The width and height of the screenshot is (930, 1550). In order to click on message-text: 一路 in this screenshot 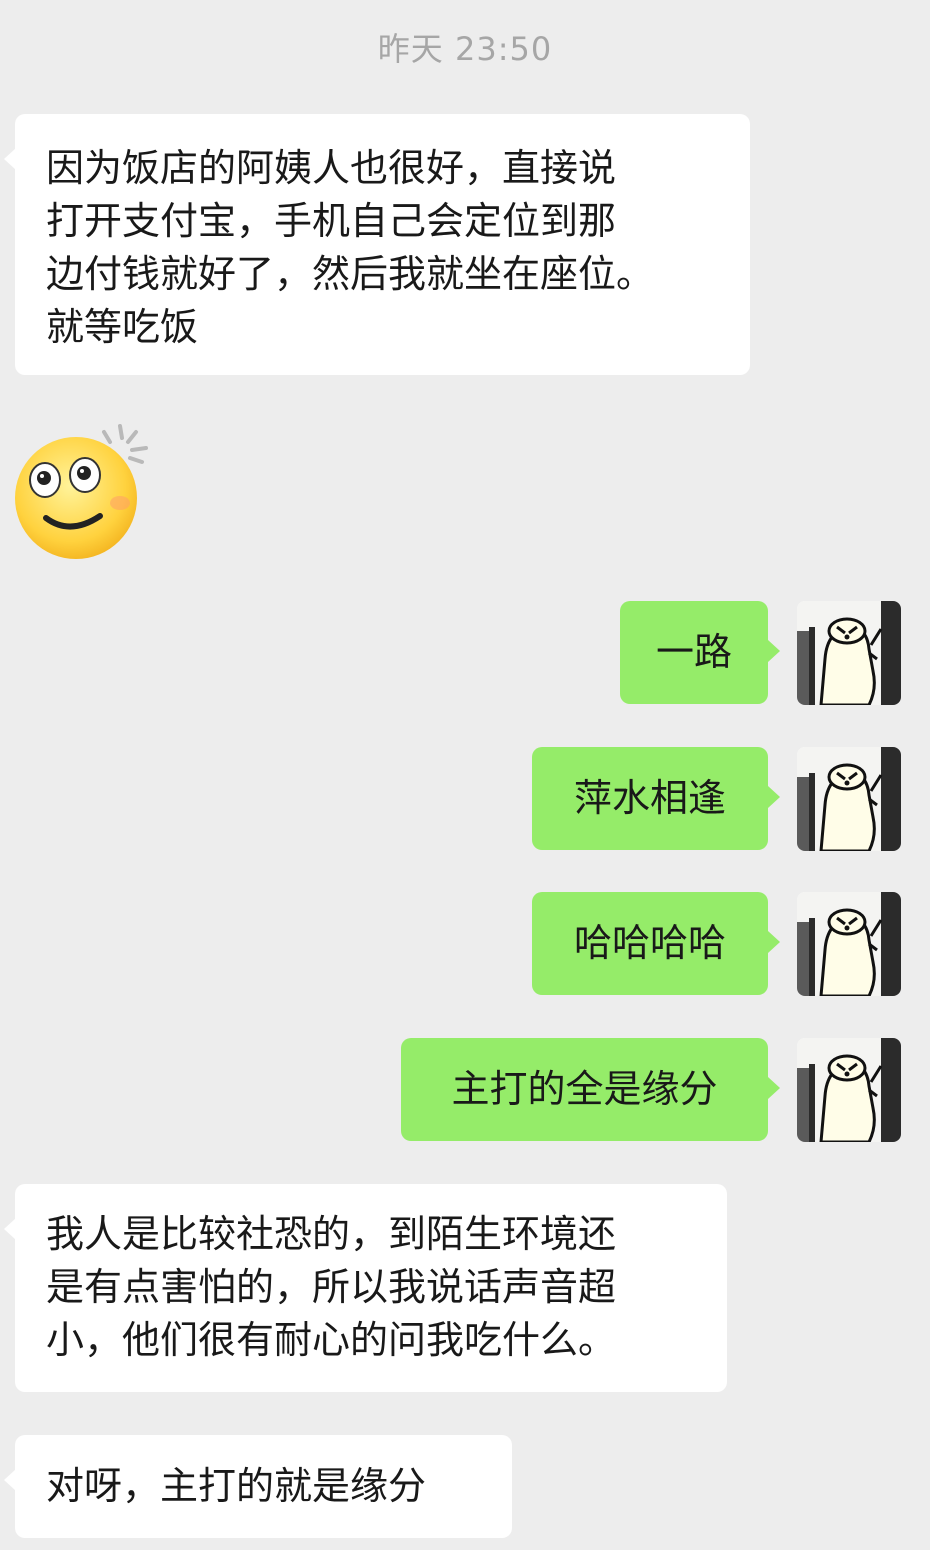, I will do `click(693, 652)`.